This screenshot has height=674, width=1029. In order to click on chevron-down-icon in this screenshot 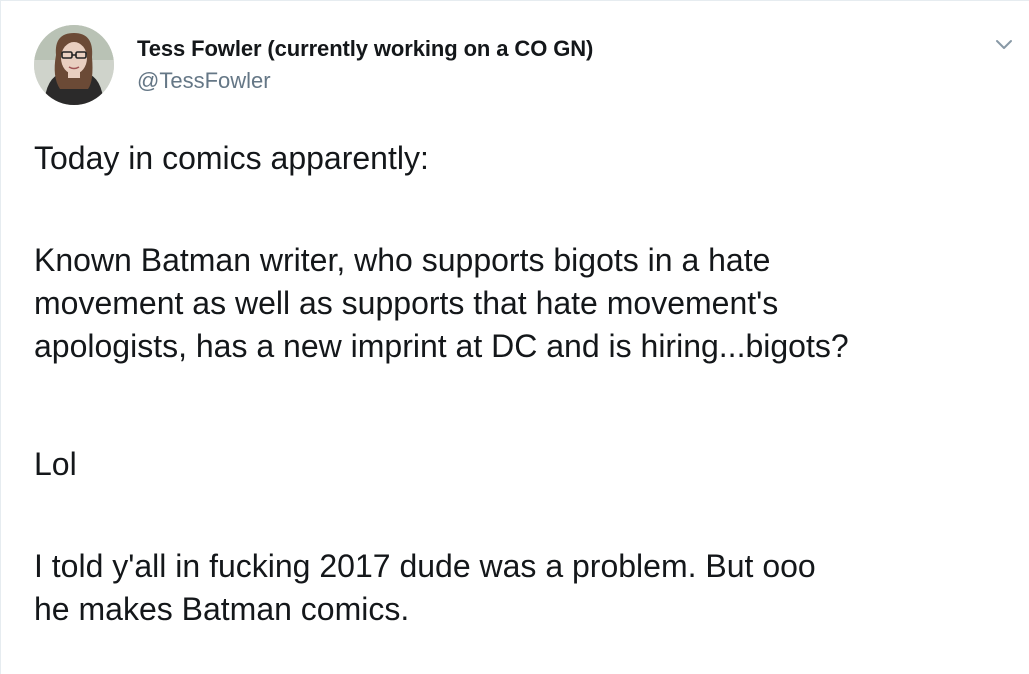, I will do `click(1004, 45)`.